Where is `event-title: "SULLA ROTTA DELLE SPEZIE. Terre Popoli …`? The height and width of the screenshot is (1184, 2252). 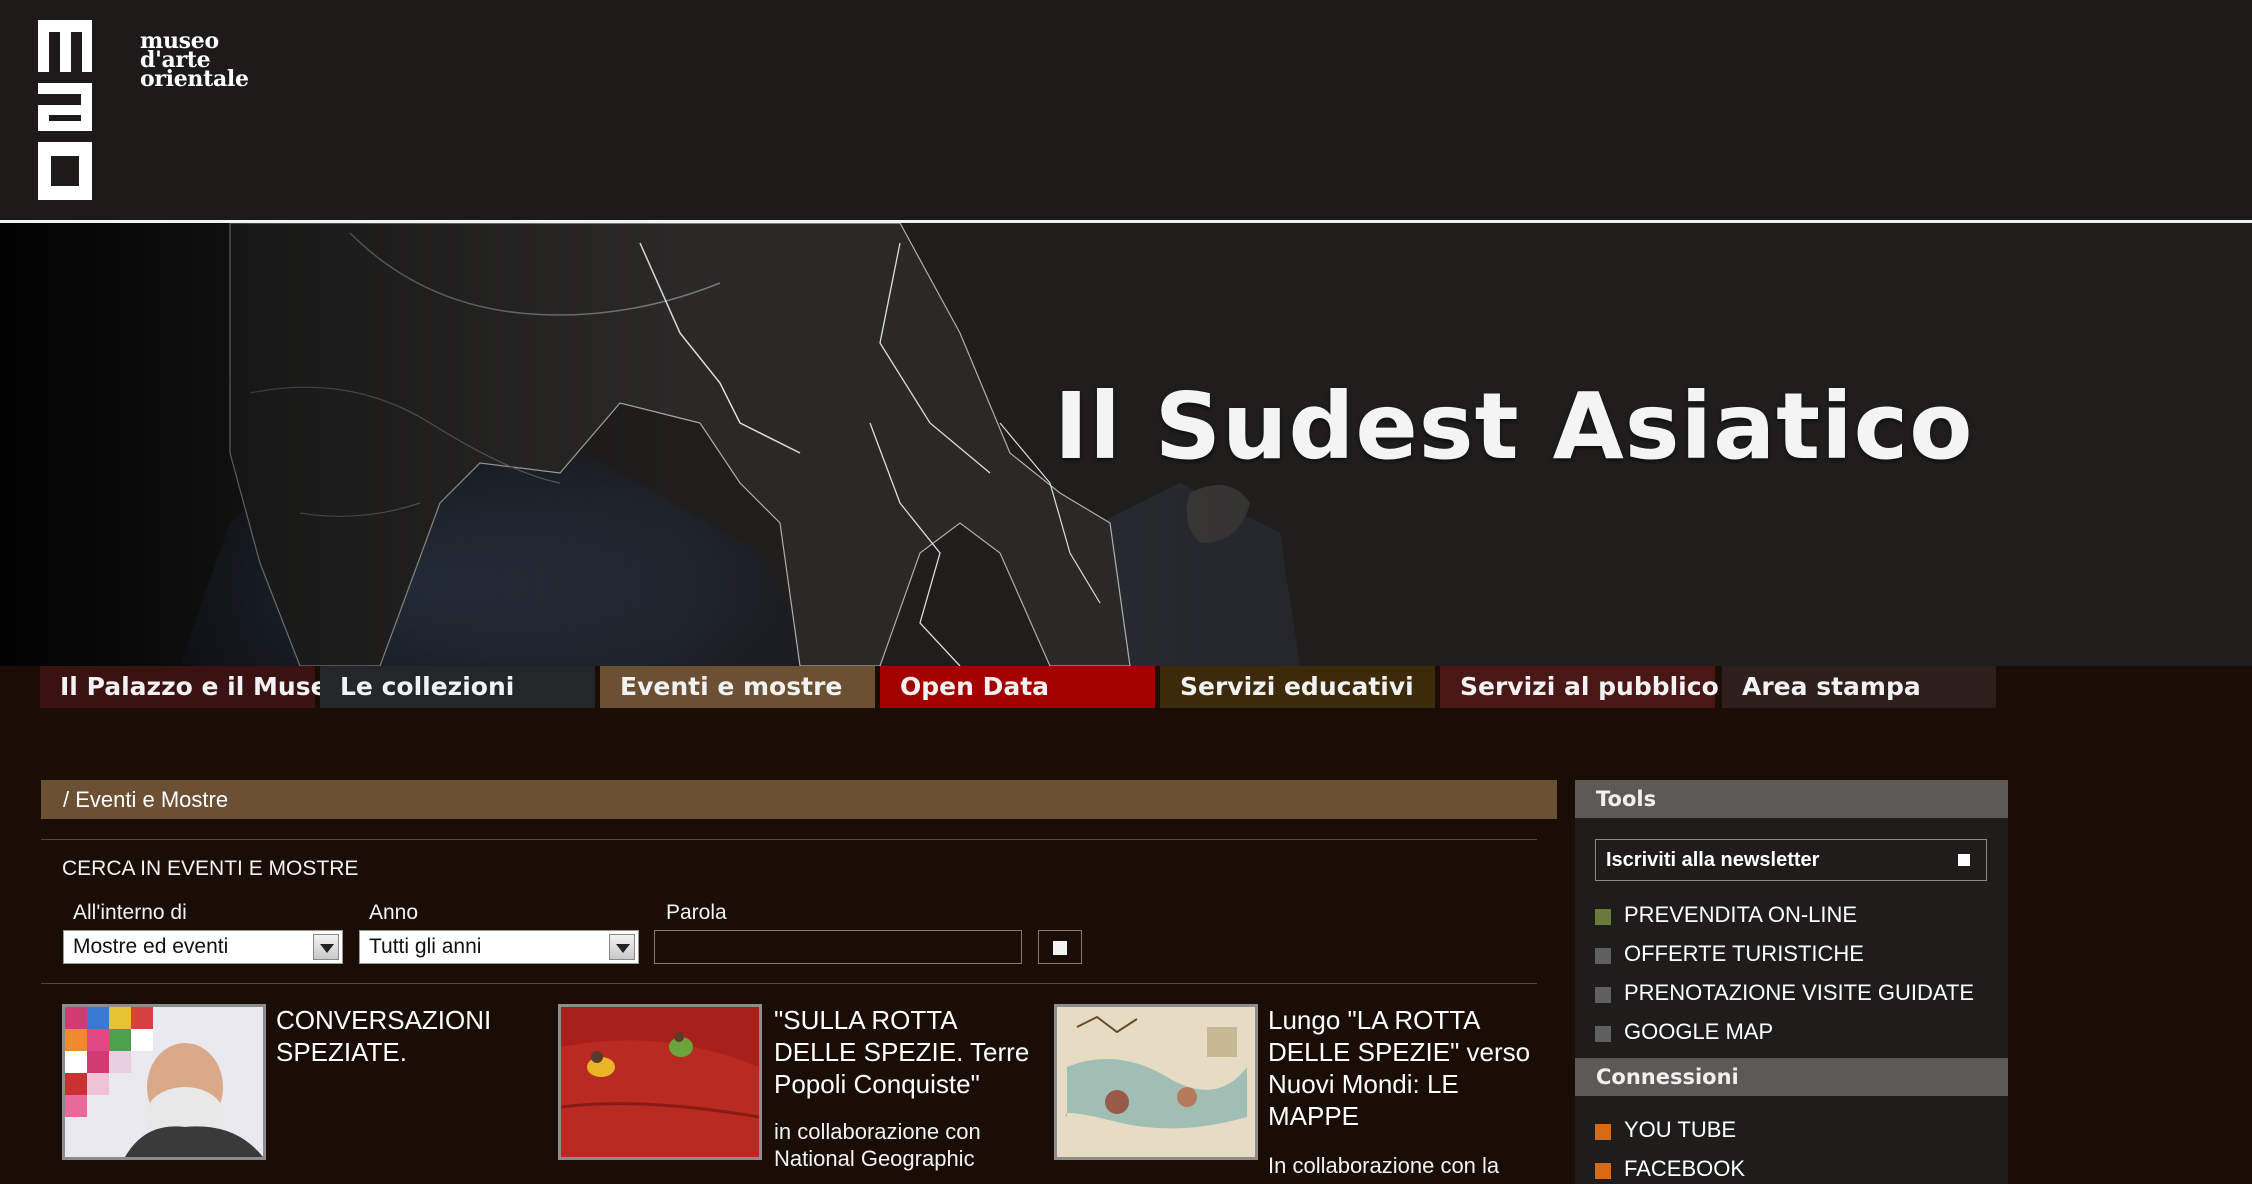
event-title: "SULLA ROTTA DELLE SPEZIE. Terre Popoli … is located at coordinates (909, 1052).